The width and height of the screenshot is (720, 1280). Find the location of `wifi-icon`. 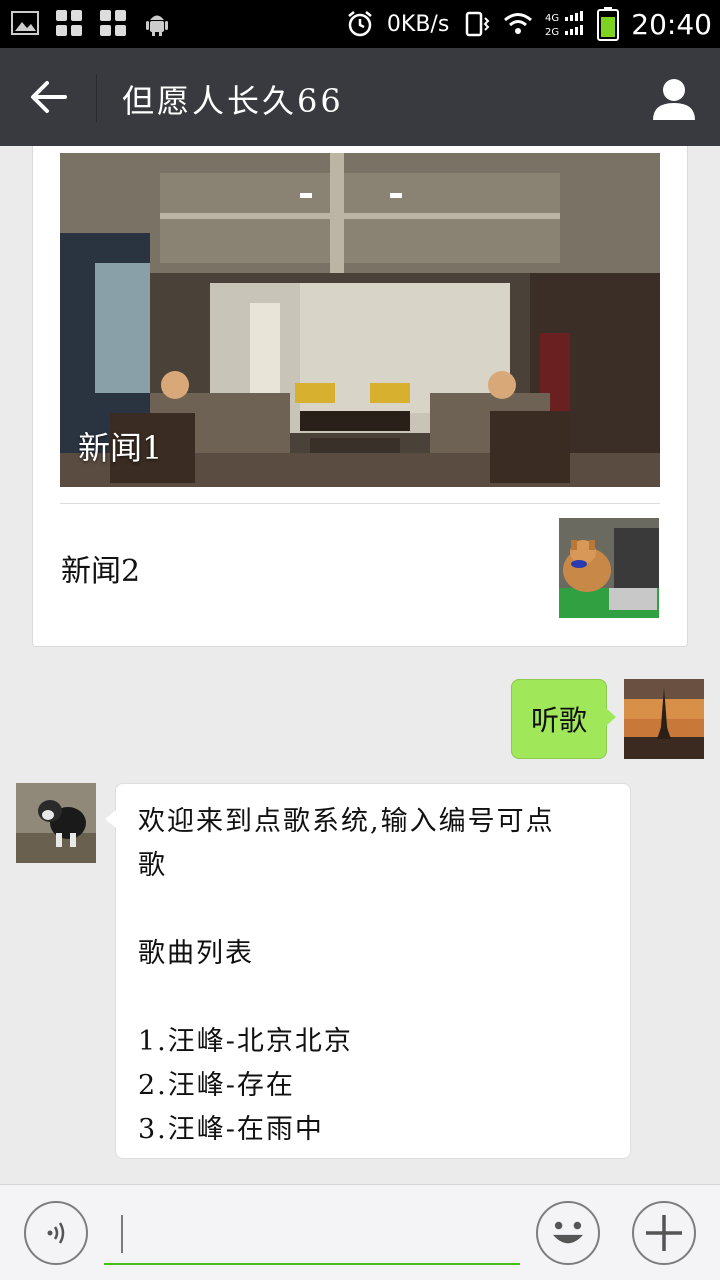

wifi-icon is located at coordinates (518, 23).